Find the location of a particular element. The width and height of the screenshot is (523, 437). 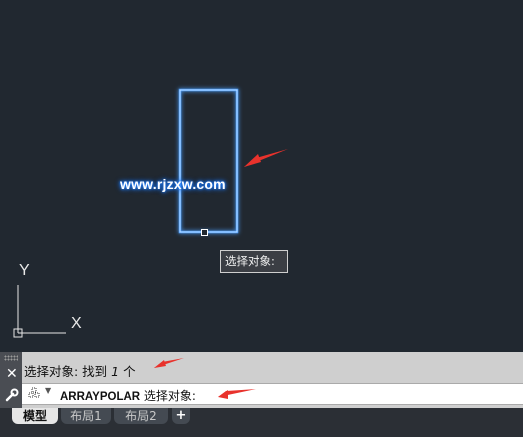

command-name: ARRAYPOLAR is located at coordinates (100, 397).